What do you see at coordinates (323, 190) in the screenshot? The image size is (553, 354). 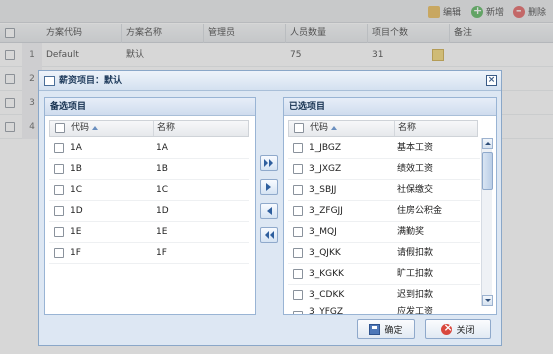 I see `item-code: 3_SBJJ` at bounding box center [323, 190].